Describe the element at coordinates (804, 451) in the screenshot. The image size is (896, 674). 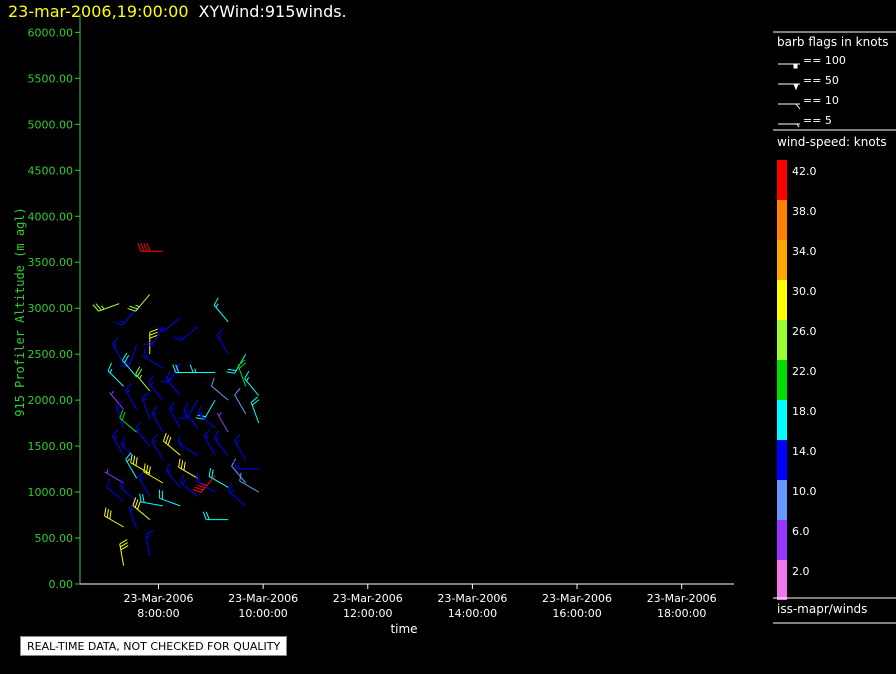
I see `speed-legend-label: 14.0` at that location.